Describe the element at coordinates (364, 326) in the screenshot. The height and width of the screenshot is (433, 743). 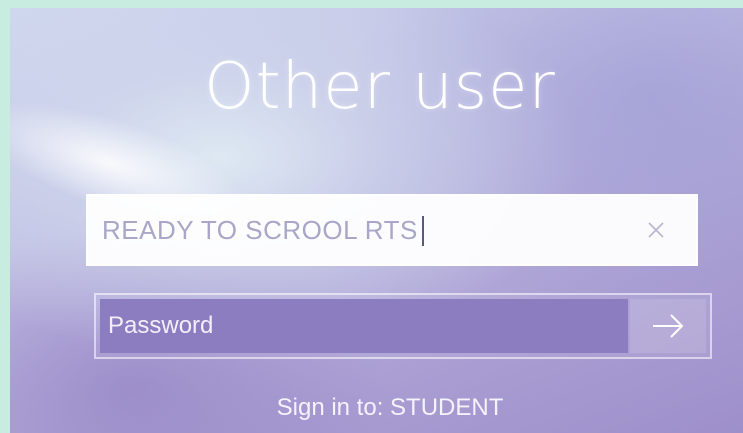
I see `password-input` at that location.